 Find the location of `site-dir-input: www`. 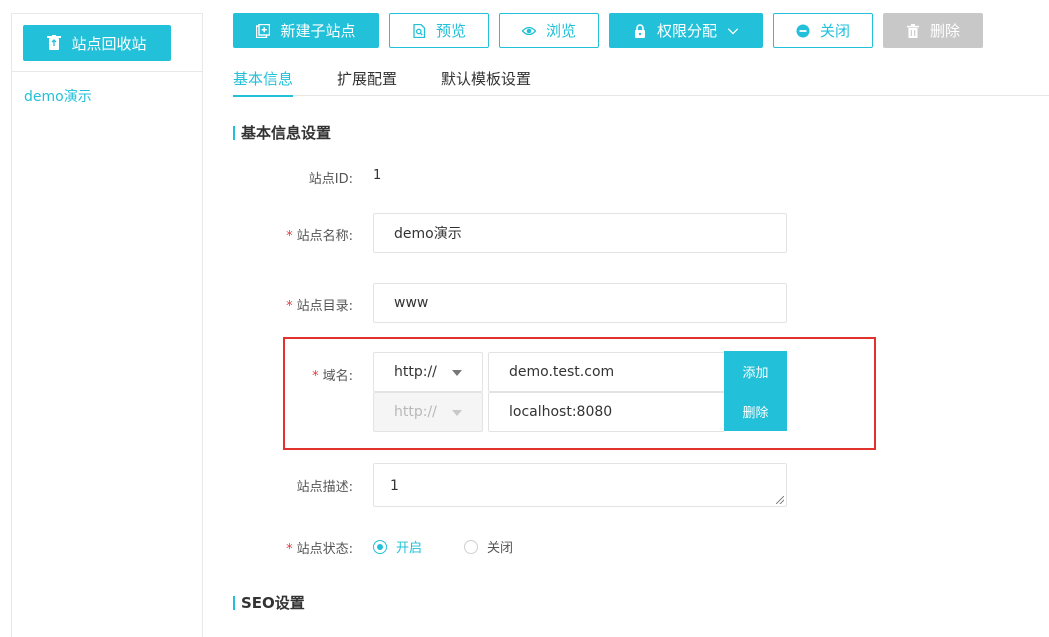

site-dir-input: www is located at coordinates (580, 303).